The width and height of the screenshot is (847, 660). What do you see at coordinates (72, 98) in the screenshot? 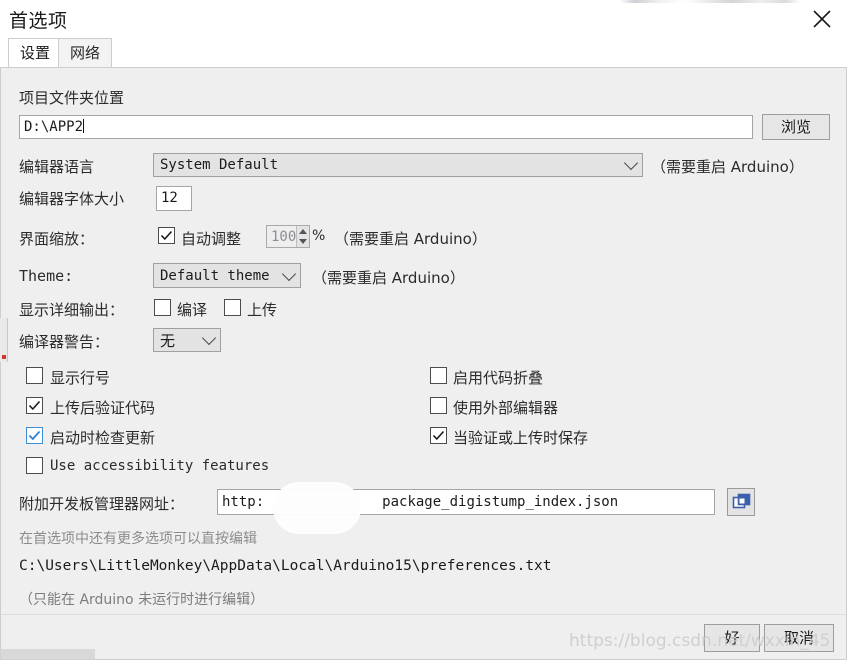
I see `sketchbook-location-label: 项目文件夹位置` at bounding box center [72, 98].